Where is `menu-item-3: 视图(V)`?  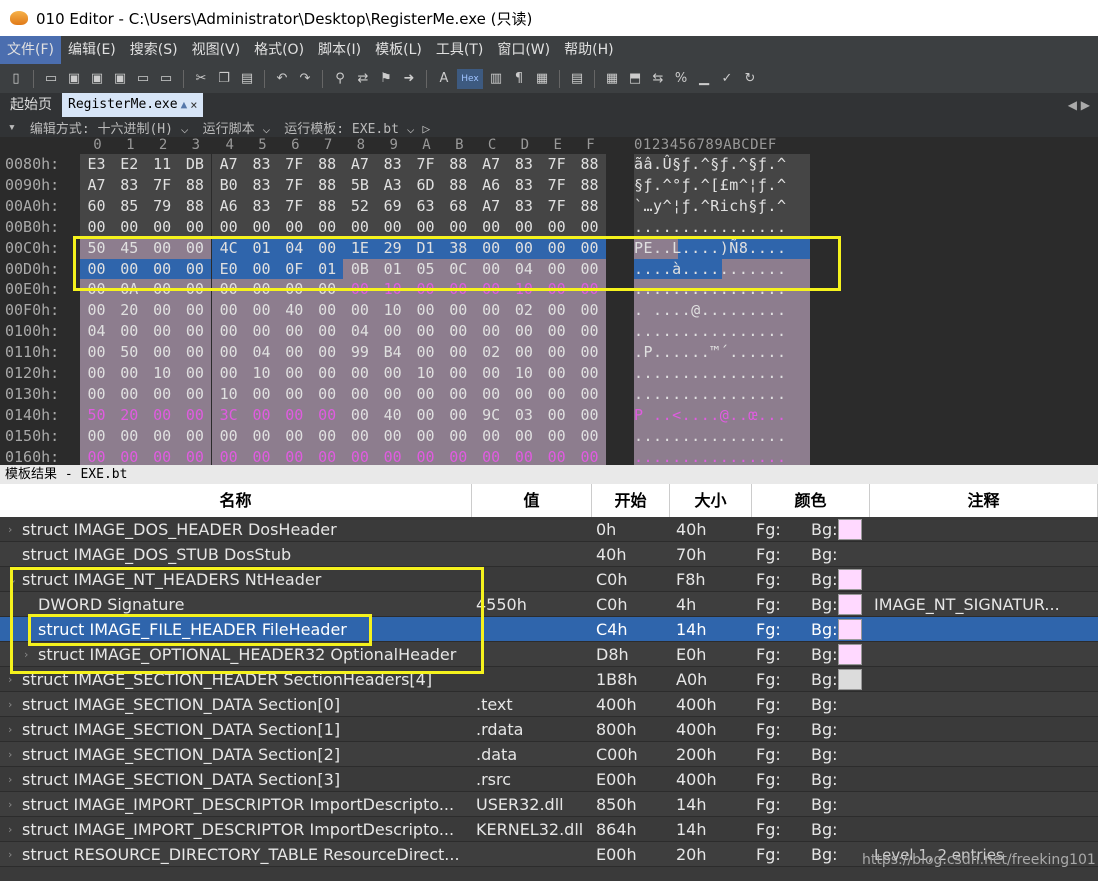 menu-item-3: 视图(V) is located at coordinates (216, 50).